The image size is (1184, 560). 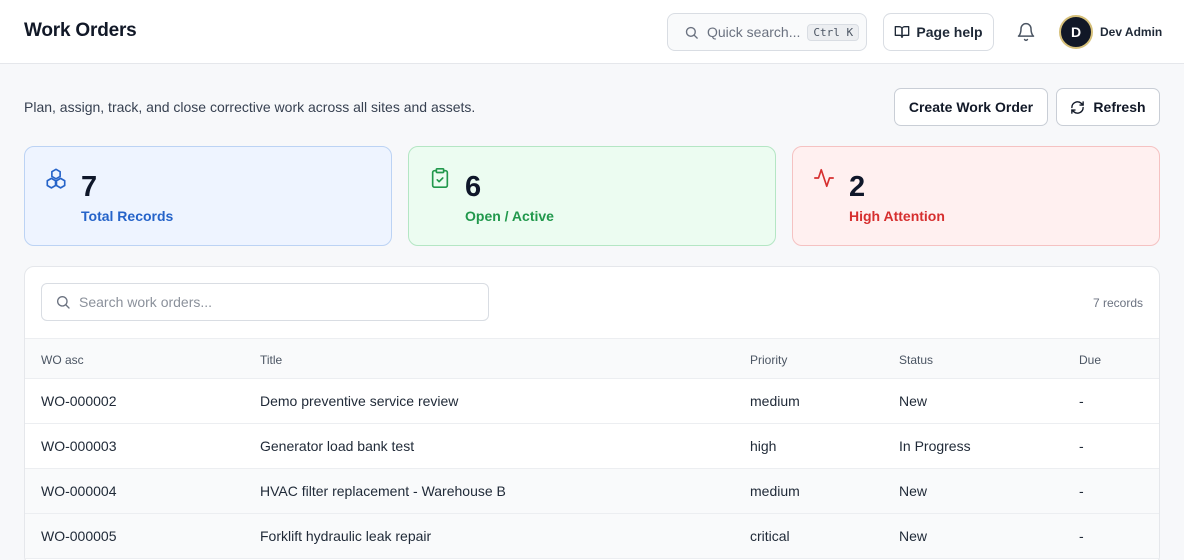 What do you see at coordinates (346, 536) in the screenshot?
I see `cell-title: Forklift hydraulic leak repair` at bounding box center [346, 536].